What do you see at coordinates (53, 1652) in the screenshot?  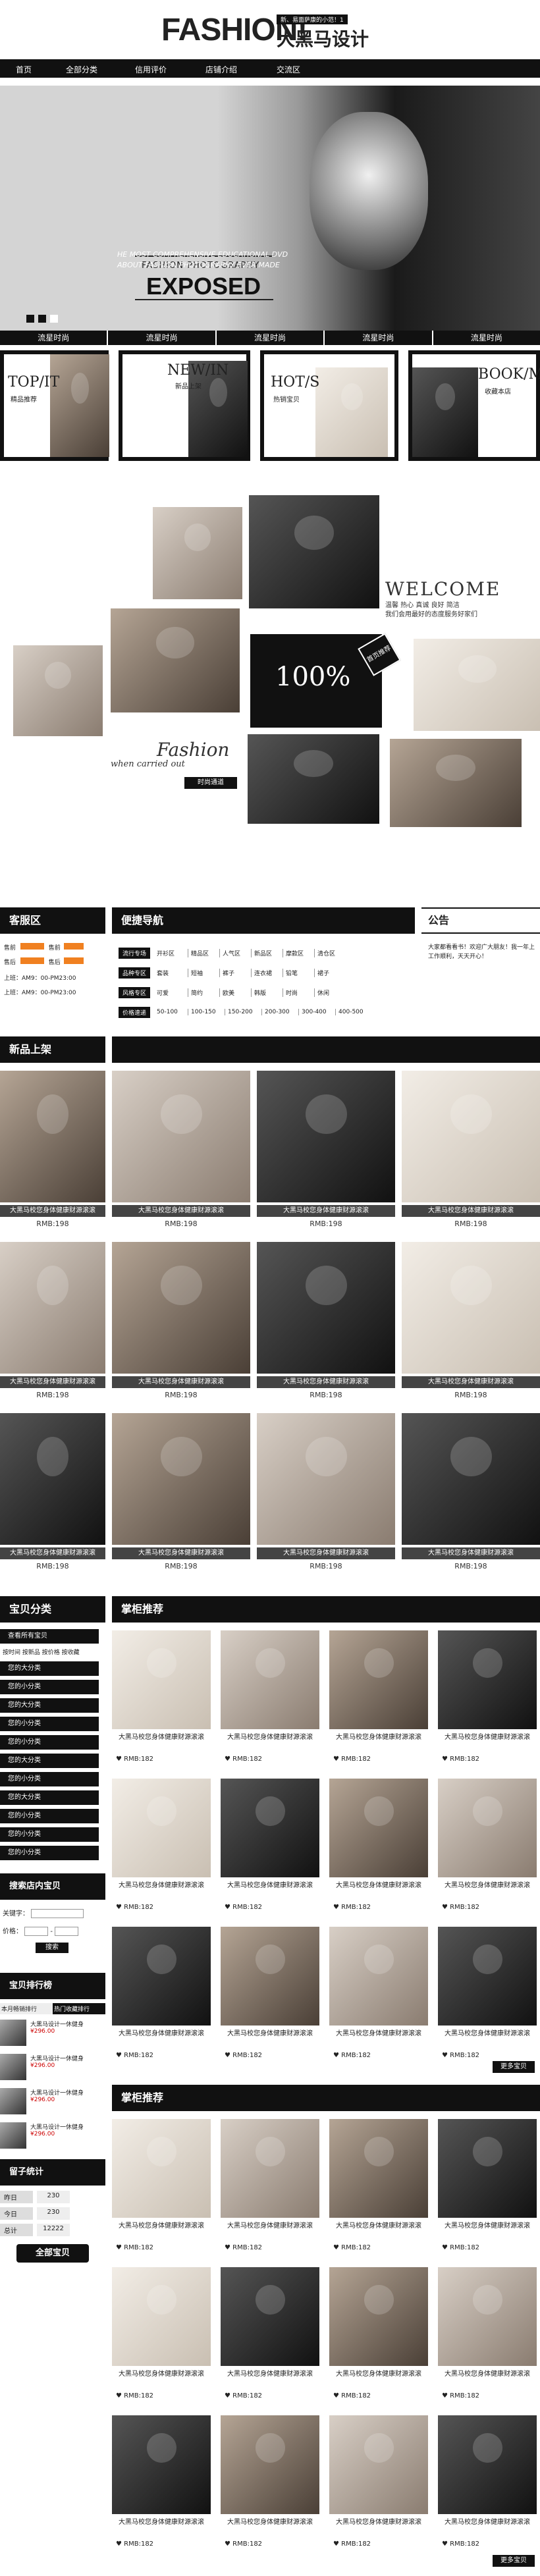 I see `category-sort: 按时间 按新品 按价格 按收藏` at bounding box center [53, 1652].